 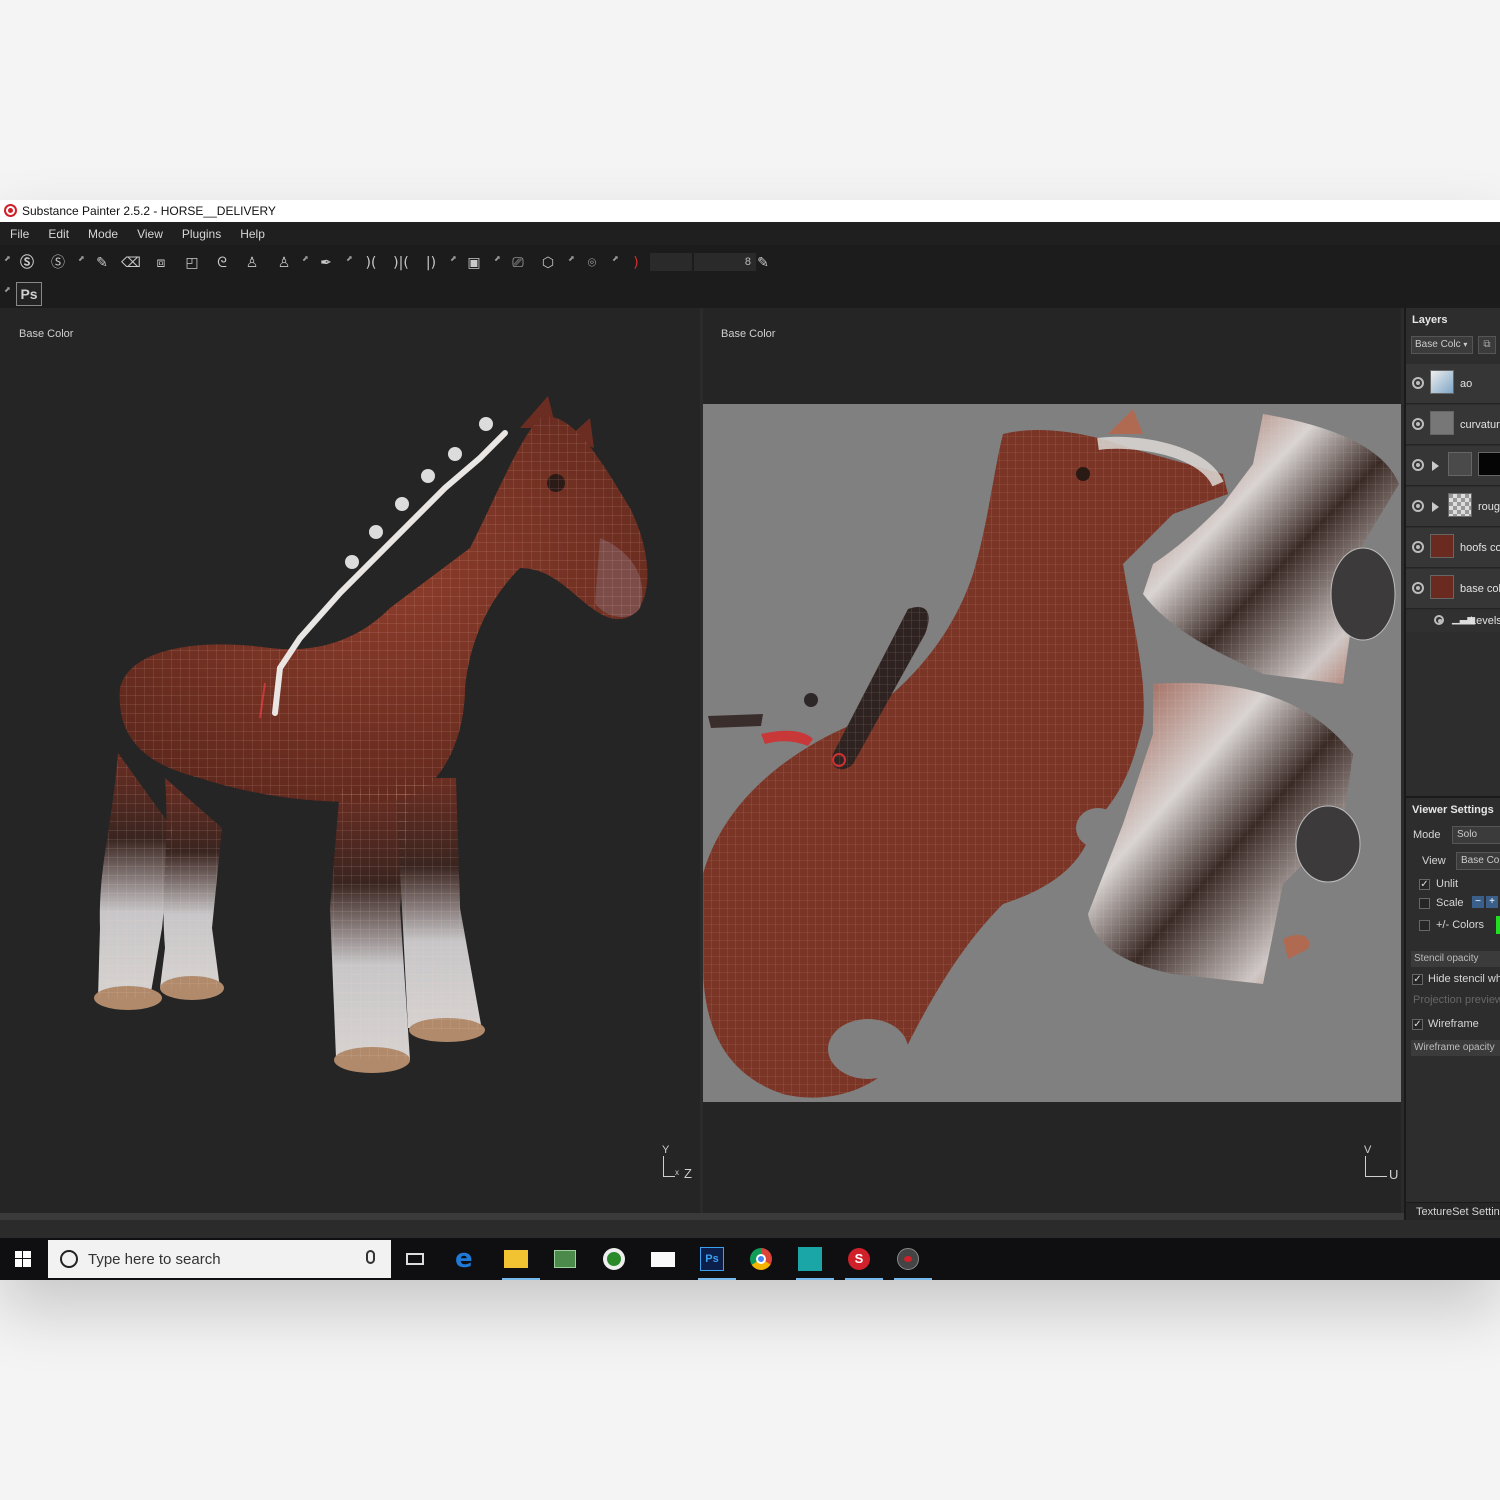 What do you see at coordinates (1455, 959) in the screenshot?
I see `stencil-opacity-slider: Stencil opacity` at bounding box center [1455, 959].